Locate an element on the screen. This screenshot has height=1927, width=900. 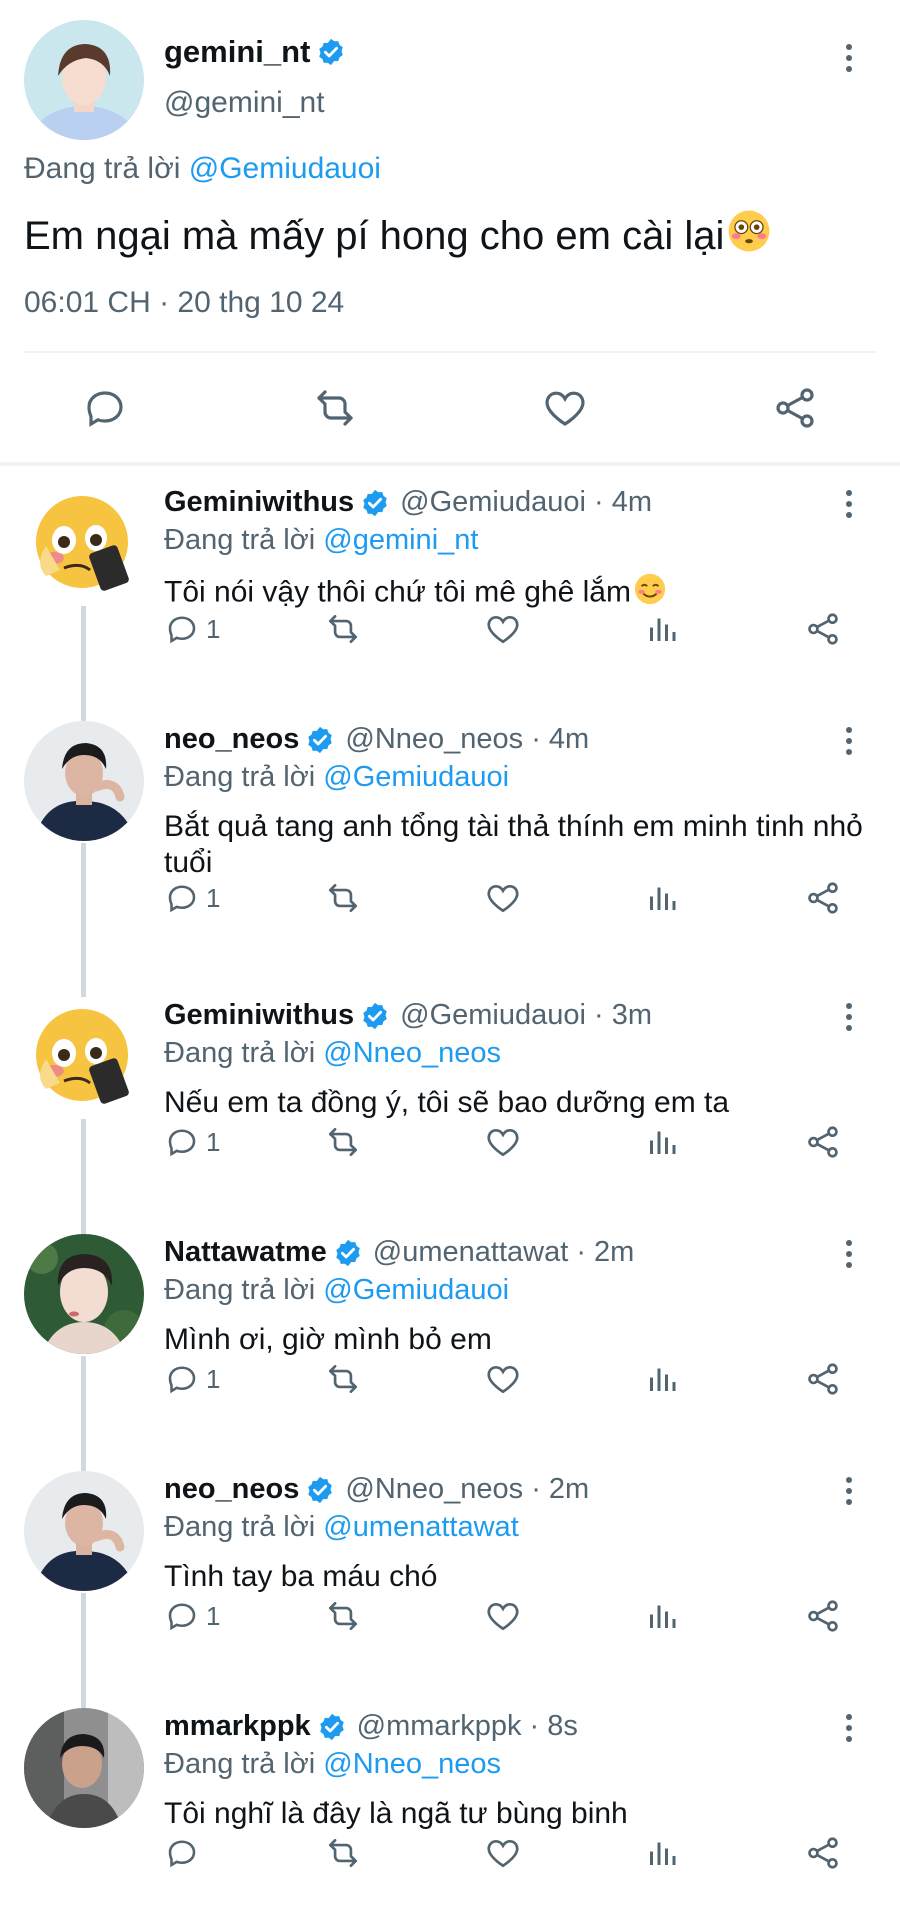
replying-to-link: @gemini_nt is located at coordinates (400, 540).